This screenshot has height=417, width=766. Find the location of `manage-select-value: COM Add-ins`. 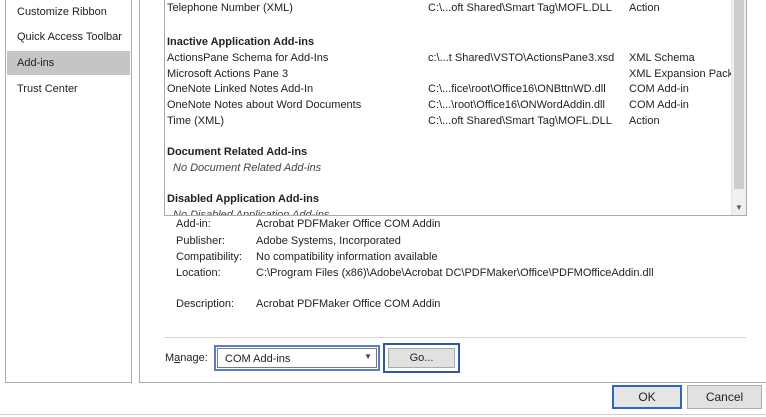

manage-select-value: COM Add-ins is located at coordinates (258, 359).